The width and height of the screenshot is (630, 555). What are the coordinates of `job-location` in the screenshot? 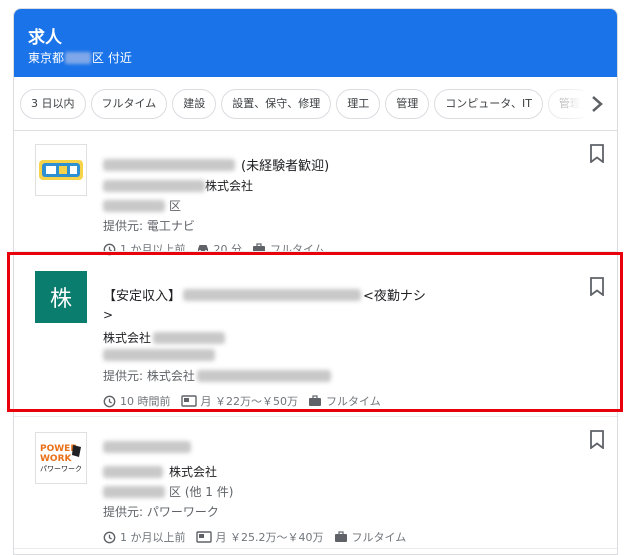 It's located at (159, 355).